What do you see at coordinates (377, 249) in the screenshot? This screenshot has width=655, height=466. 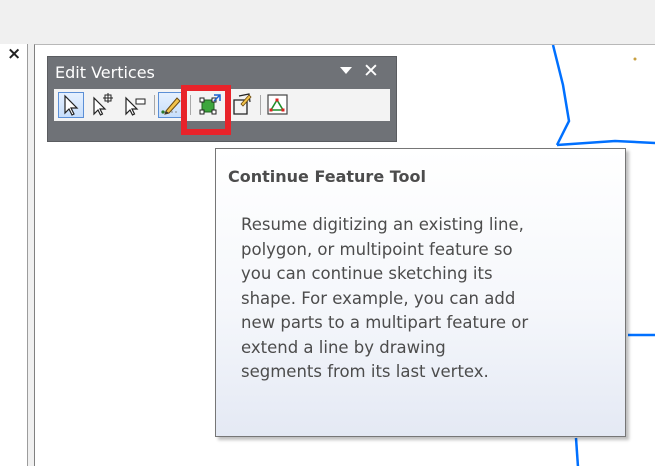 I see `tooltip-line: polygon, or multipoint feature so` at bounding box center [377, 249].